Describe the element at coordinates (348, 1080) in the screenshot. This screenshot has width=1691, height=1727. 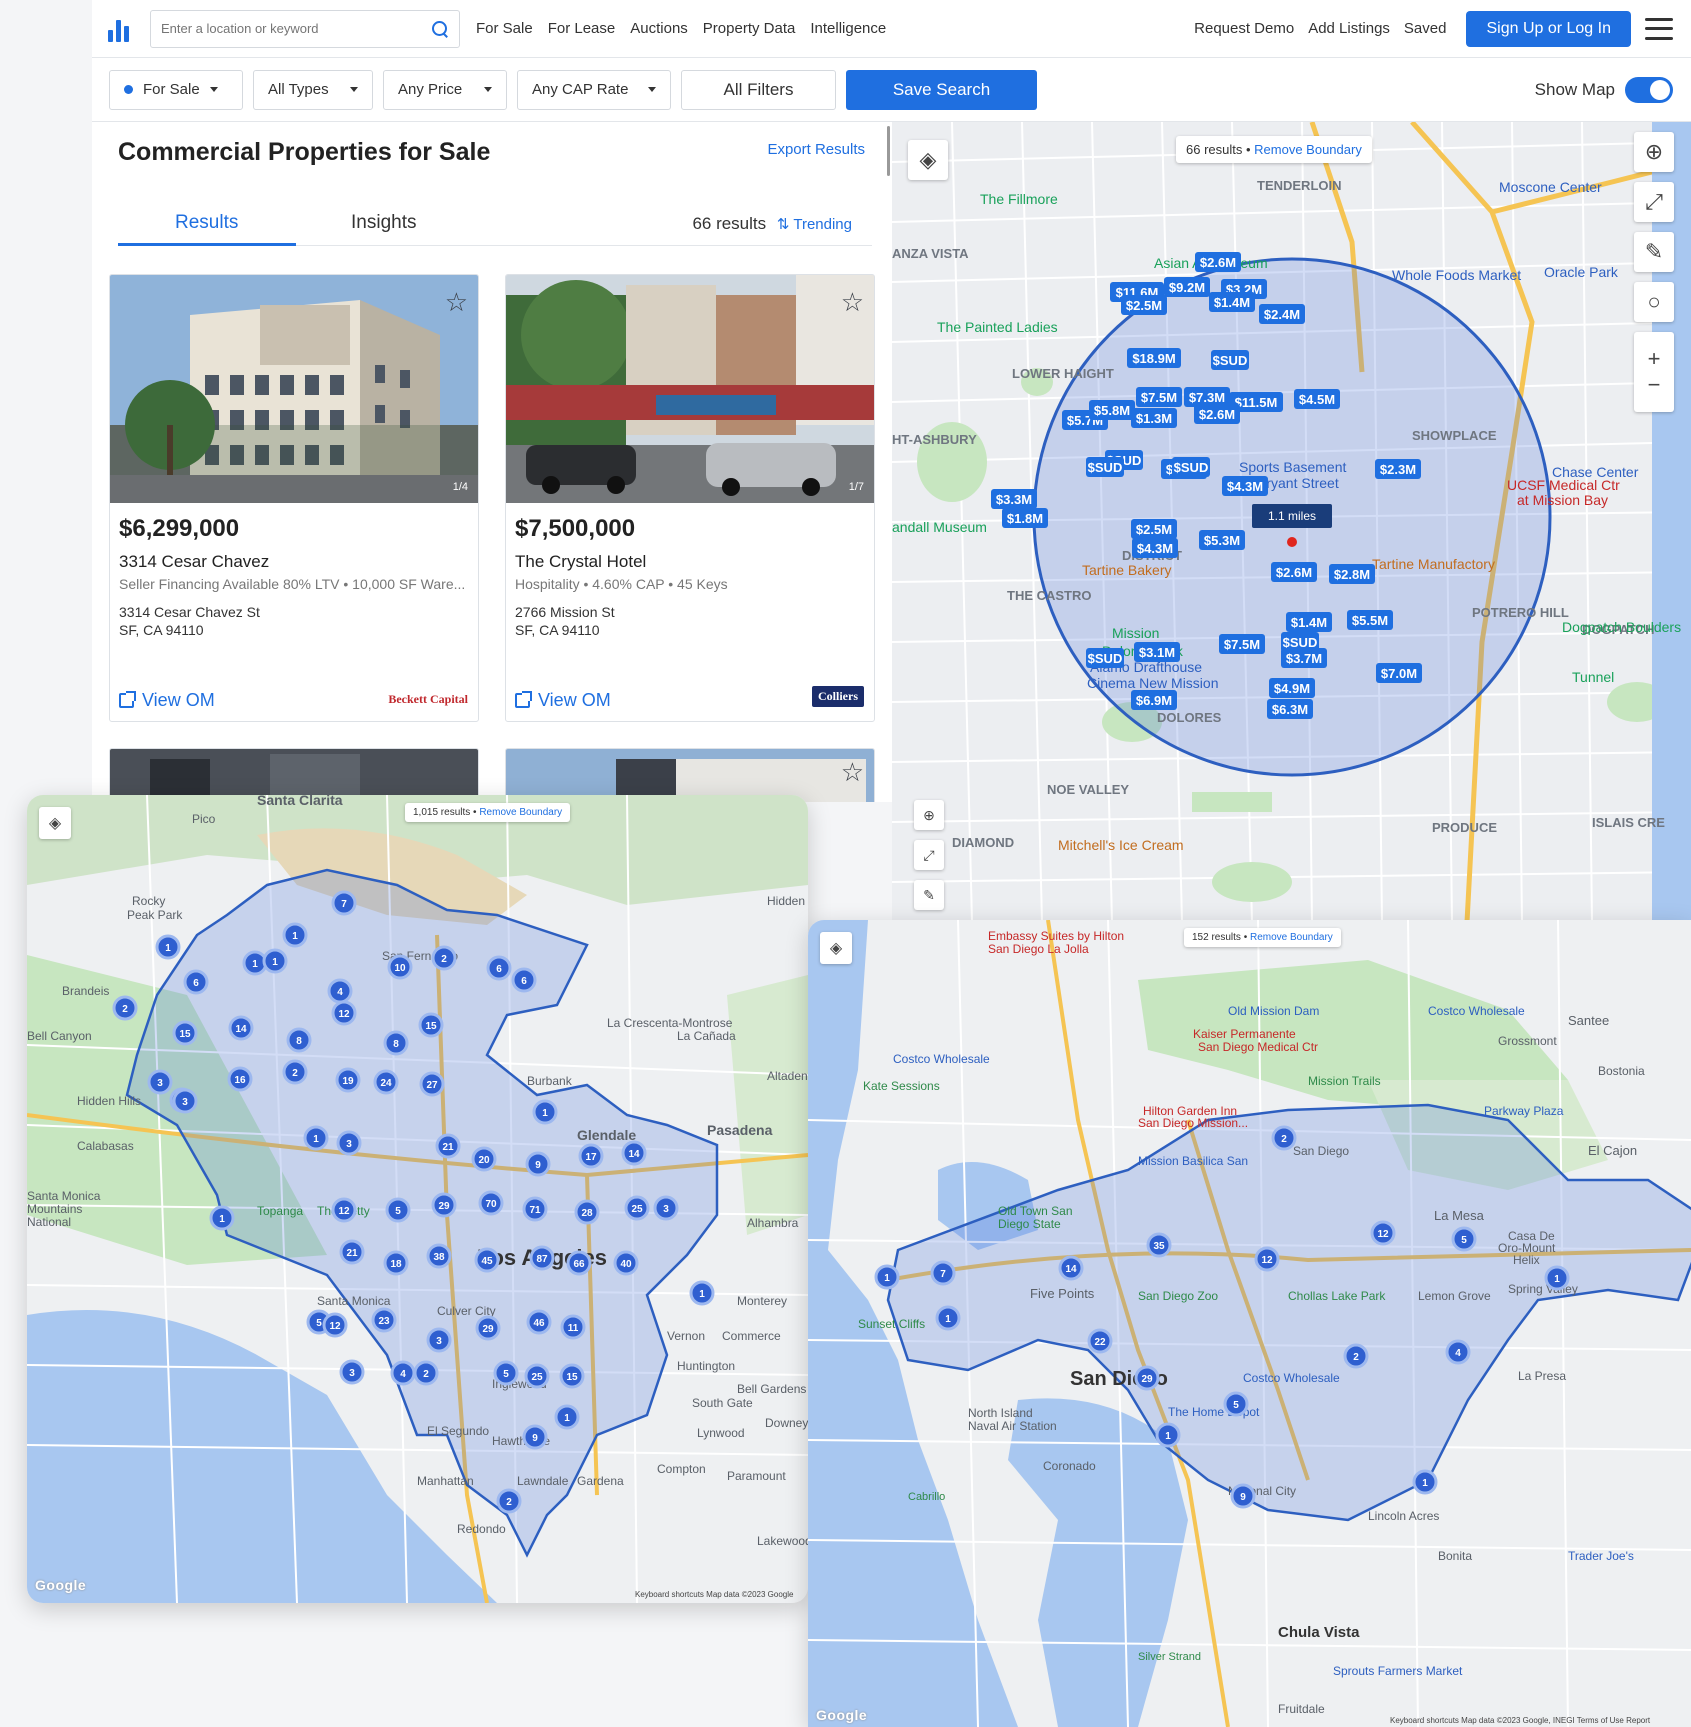
I see `cluster-marker: 19` at that location.